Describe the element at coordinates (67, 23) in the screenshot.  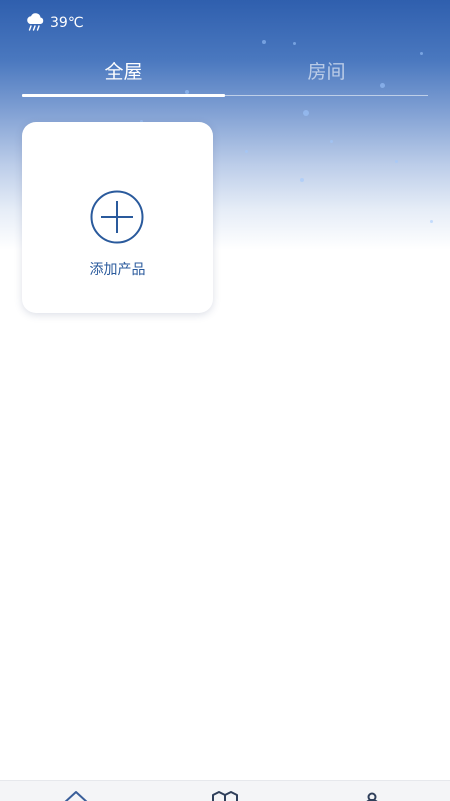
I see `temperature-text: 39℃` at that location.